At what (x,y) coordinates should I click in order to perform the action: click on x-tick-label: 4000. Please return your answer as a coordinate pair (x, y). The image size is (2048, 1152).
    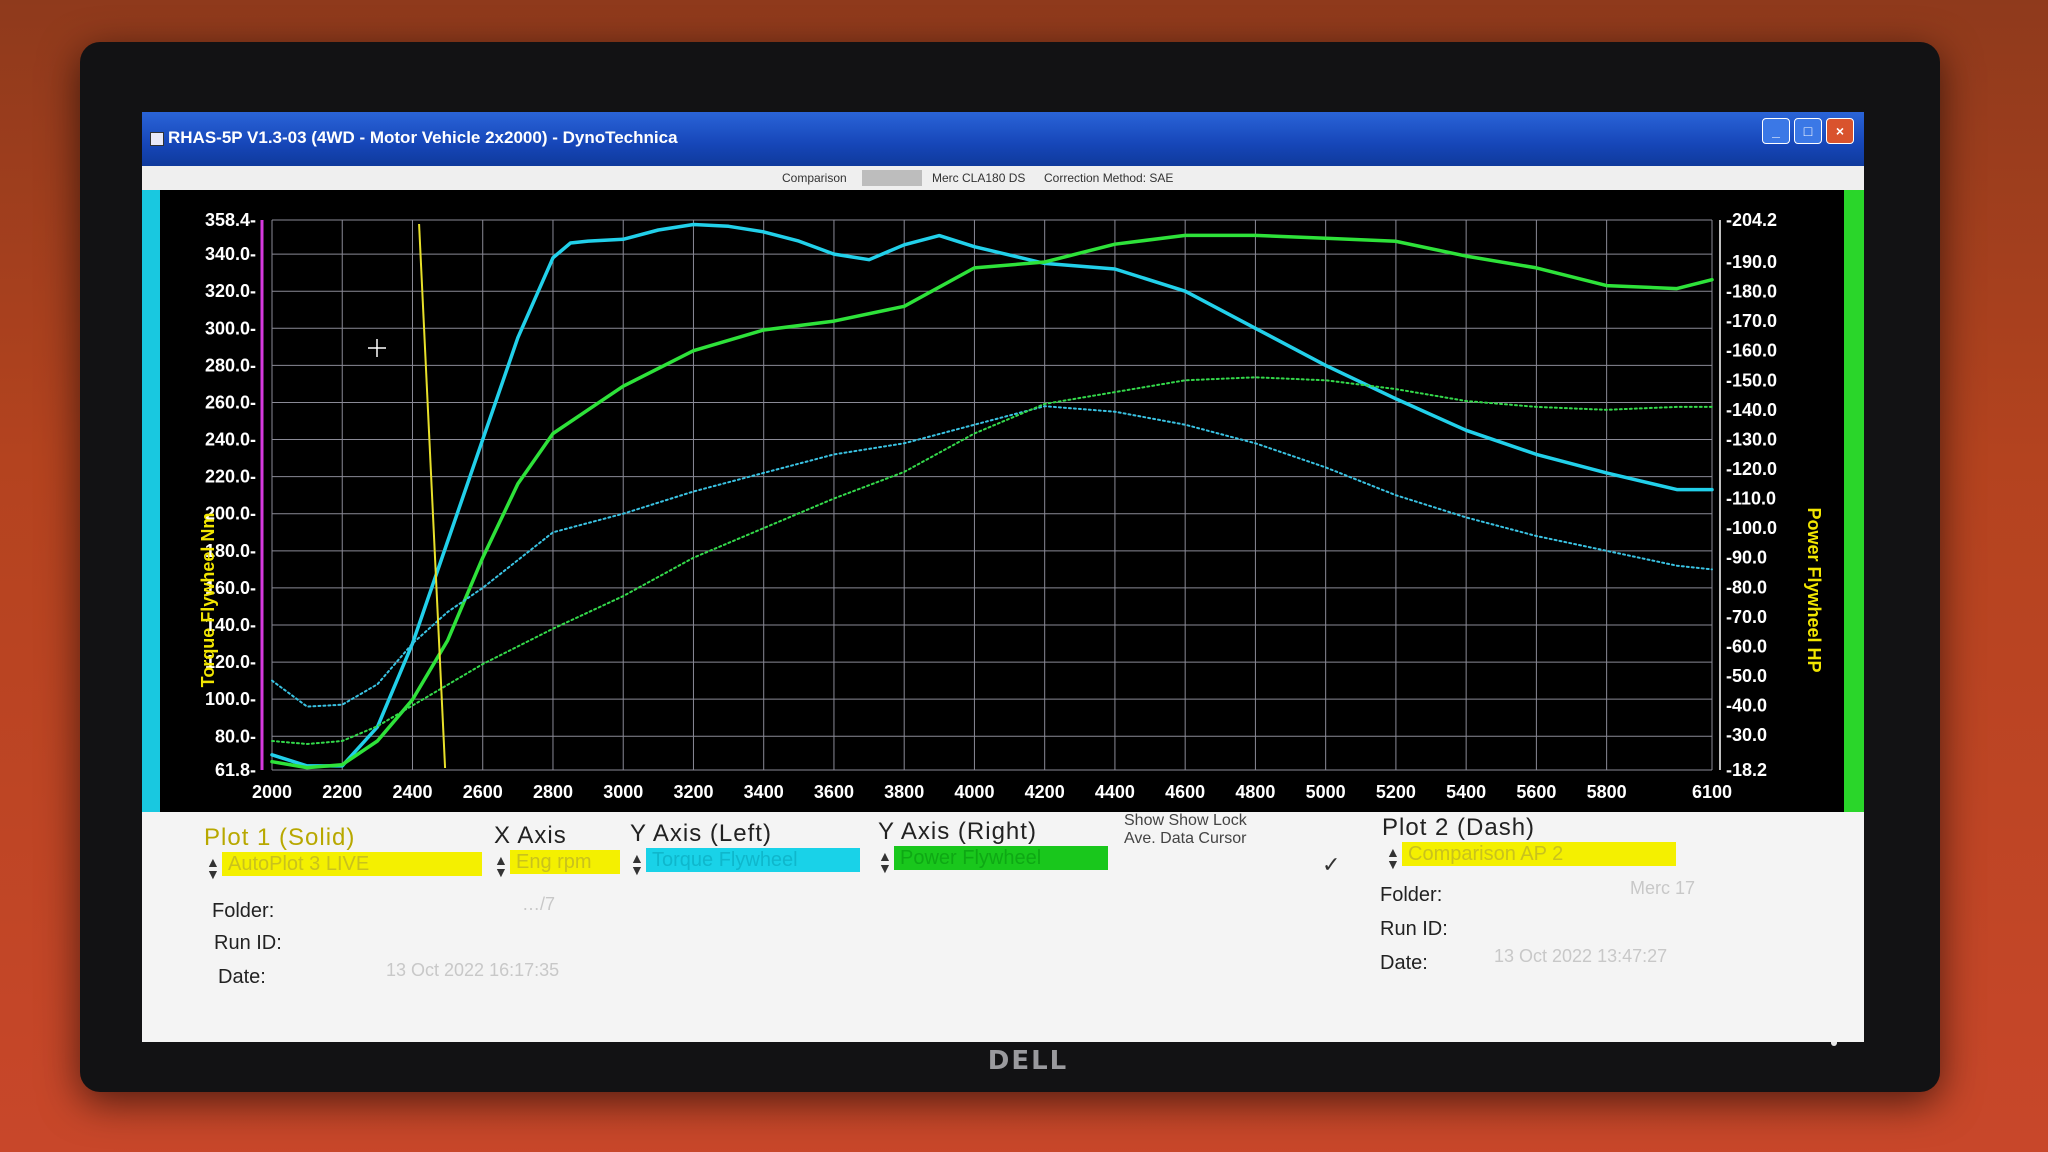
    Looking at the image, I should click on (974, 792).